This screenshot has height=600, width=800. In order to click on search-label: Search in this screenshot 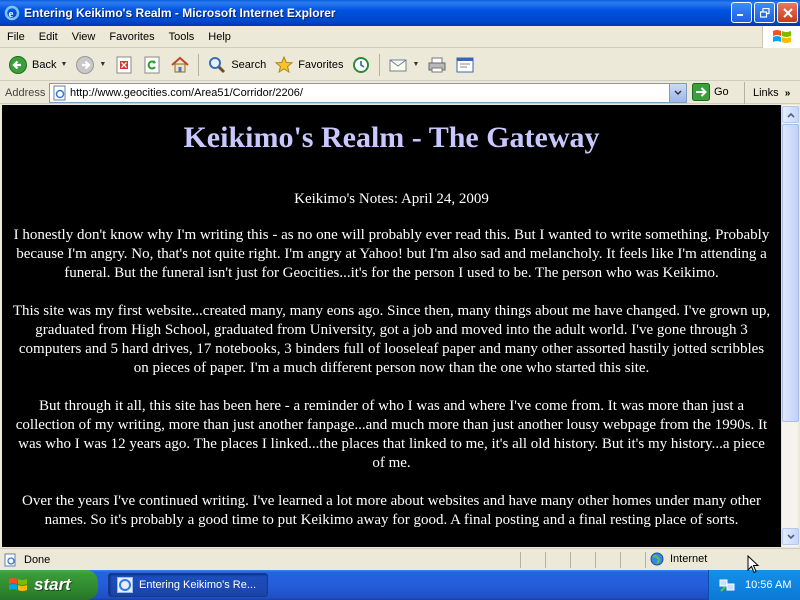, I will do `click(249, 64)`.